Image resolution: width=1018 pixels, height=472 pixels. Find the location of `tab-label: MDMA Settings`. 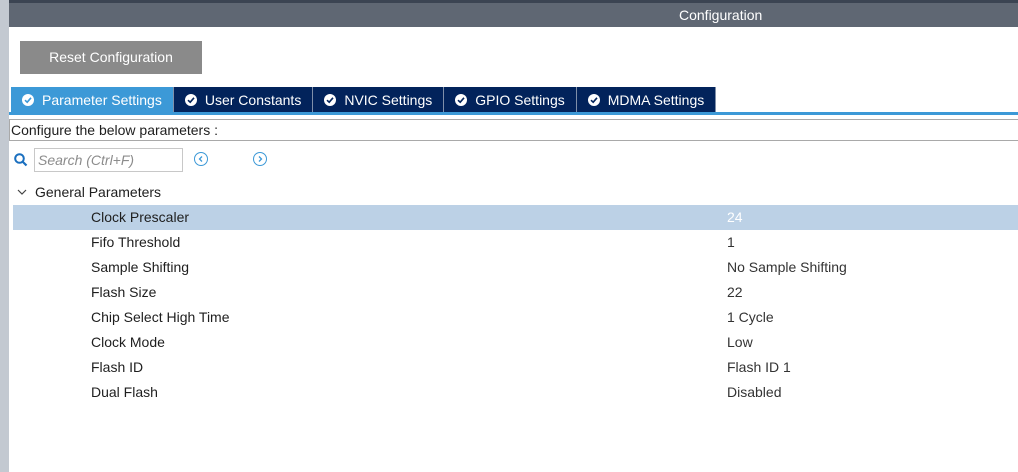

tab-label: MDMA Settings is located at coordinates (656, 99).